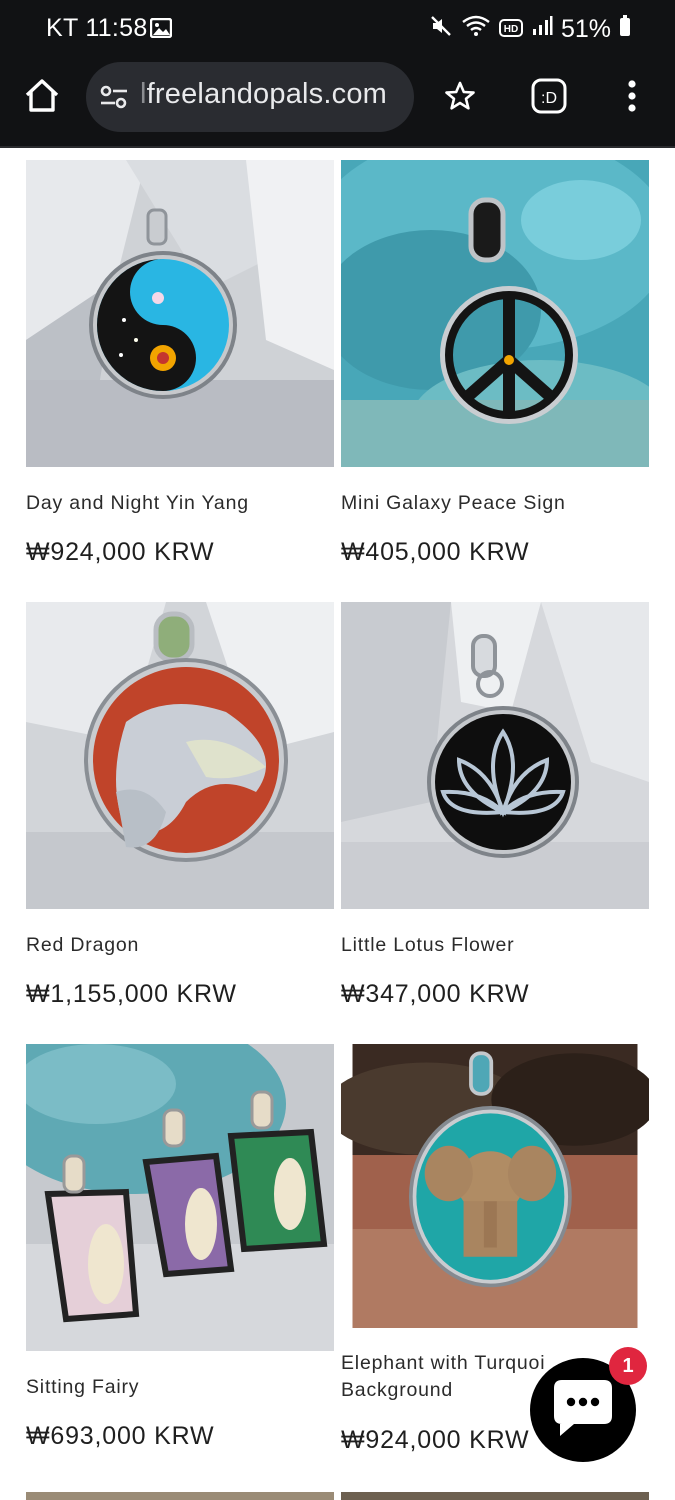  Describe the element at coordinates (114, 99) in the screenshot. I see `site-settings-icon` at that location.